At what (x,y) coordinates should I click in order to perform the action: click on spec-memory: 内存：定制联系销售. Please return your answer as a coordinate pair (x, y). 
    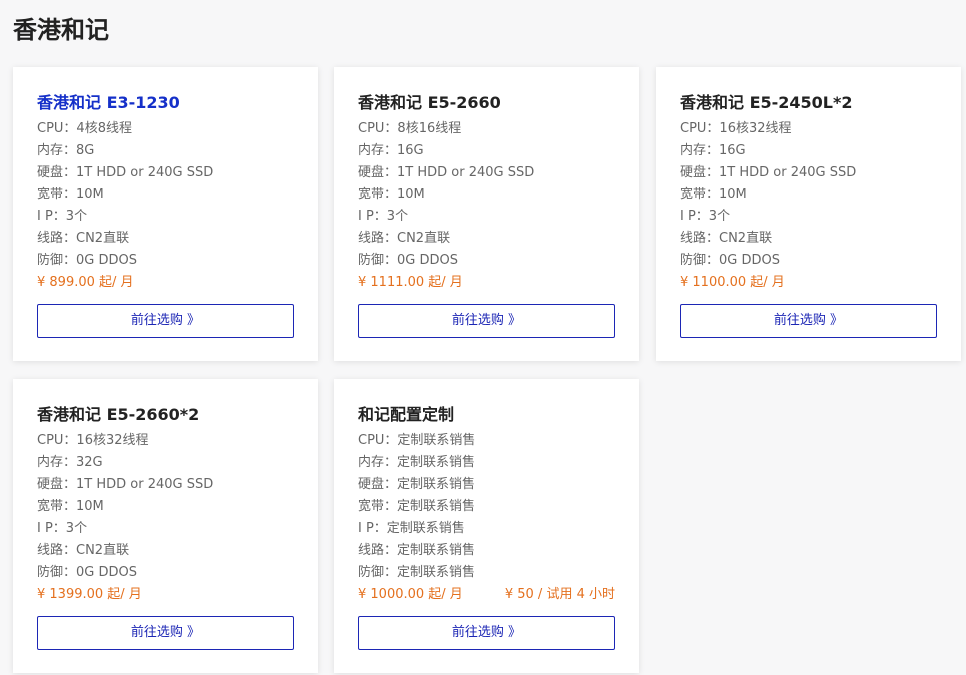
    Looking at the image, I should click on (417, 462).